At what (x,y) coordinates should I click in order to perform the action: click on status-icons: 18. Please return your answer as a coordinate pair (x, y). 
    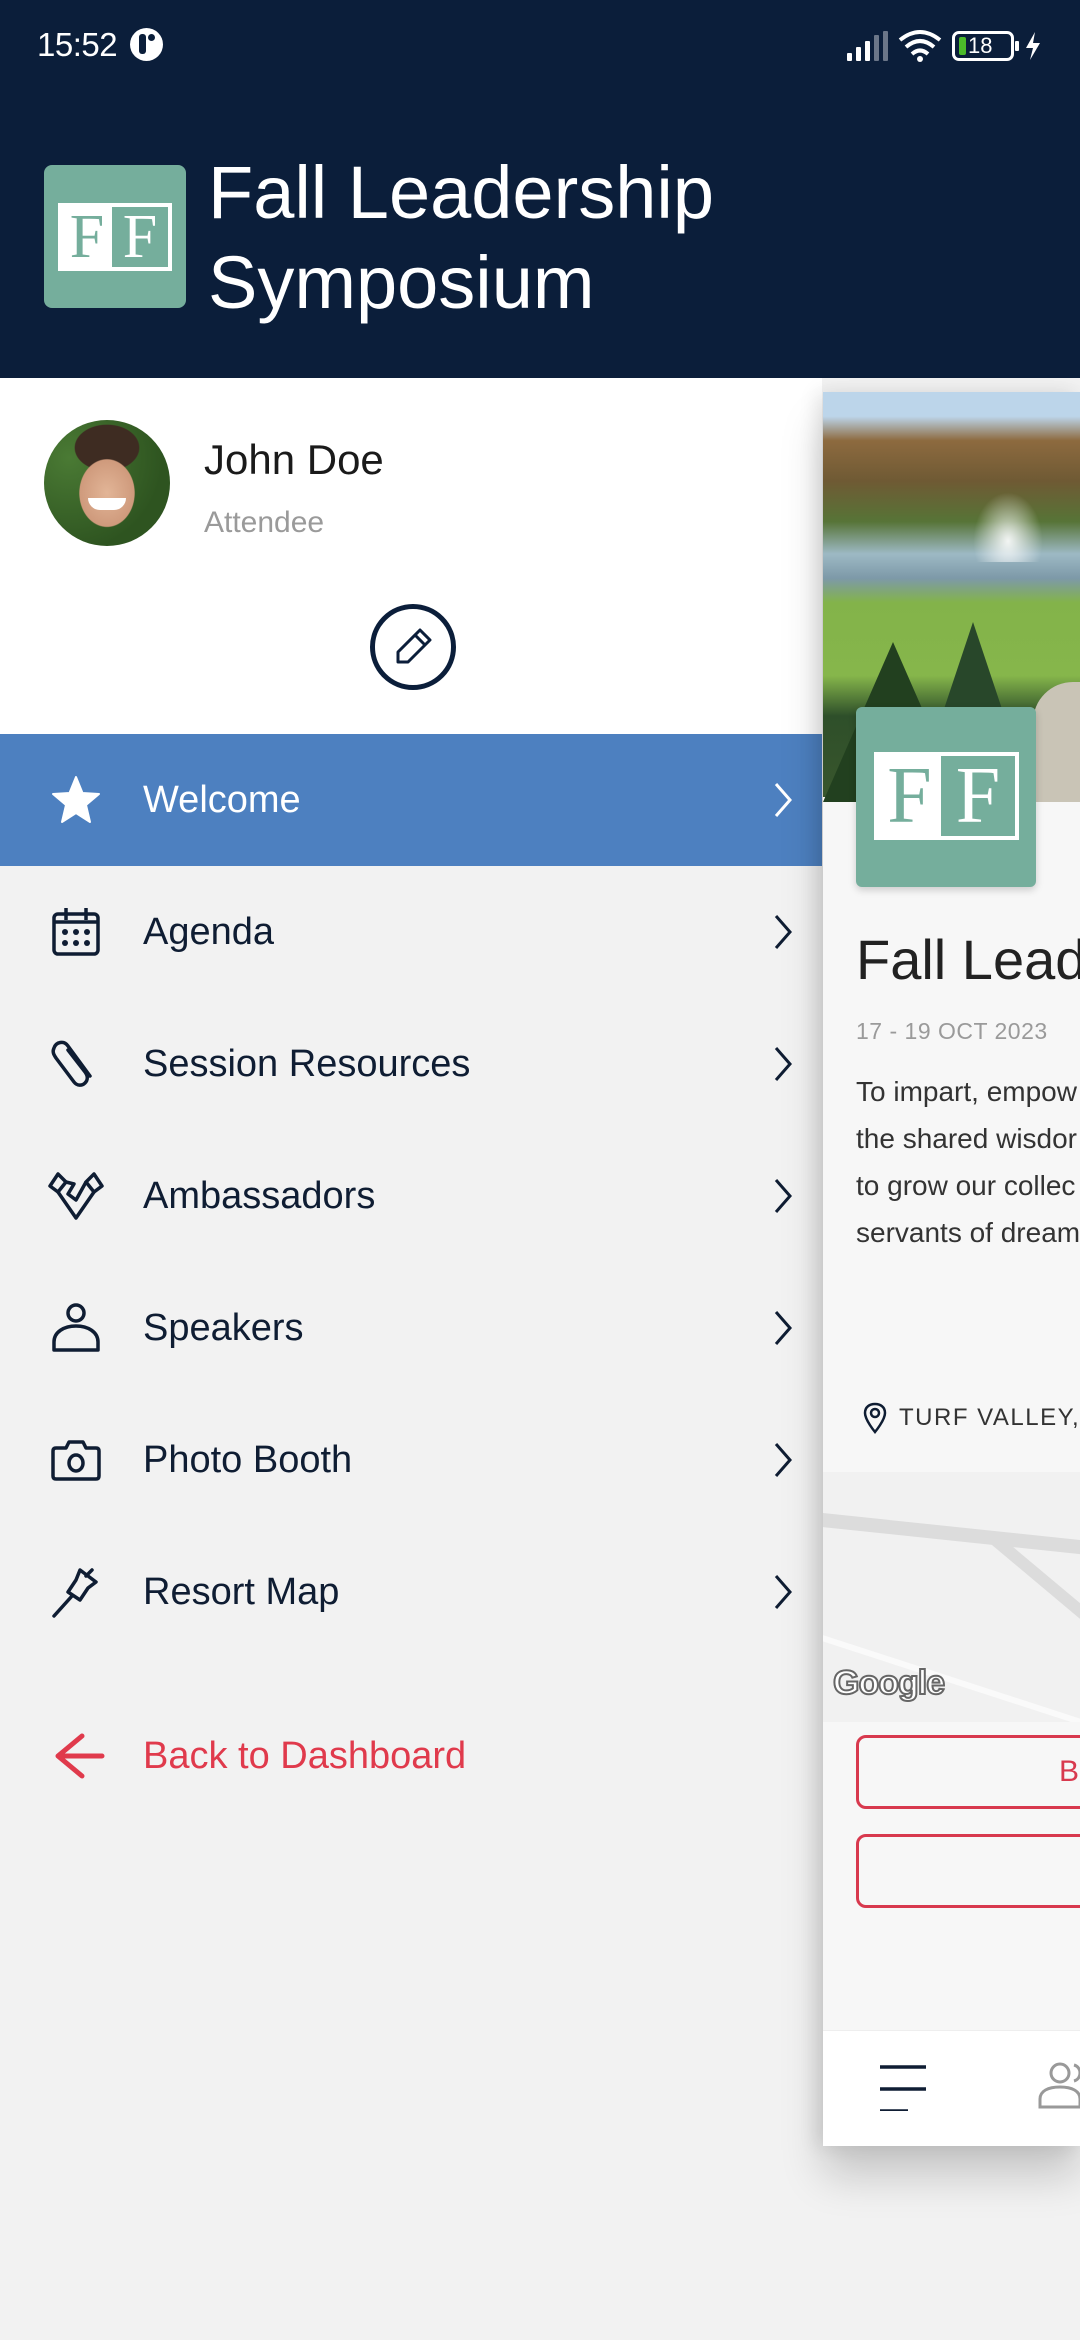
    Looking at the image, I should click on (944, 46).